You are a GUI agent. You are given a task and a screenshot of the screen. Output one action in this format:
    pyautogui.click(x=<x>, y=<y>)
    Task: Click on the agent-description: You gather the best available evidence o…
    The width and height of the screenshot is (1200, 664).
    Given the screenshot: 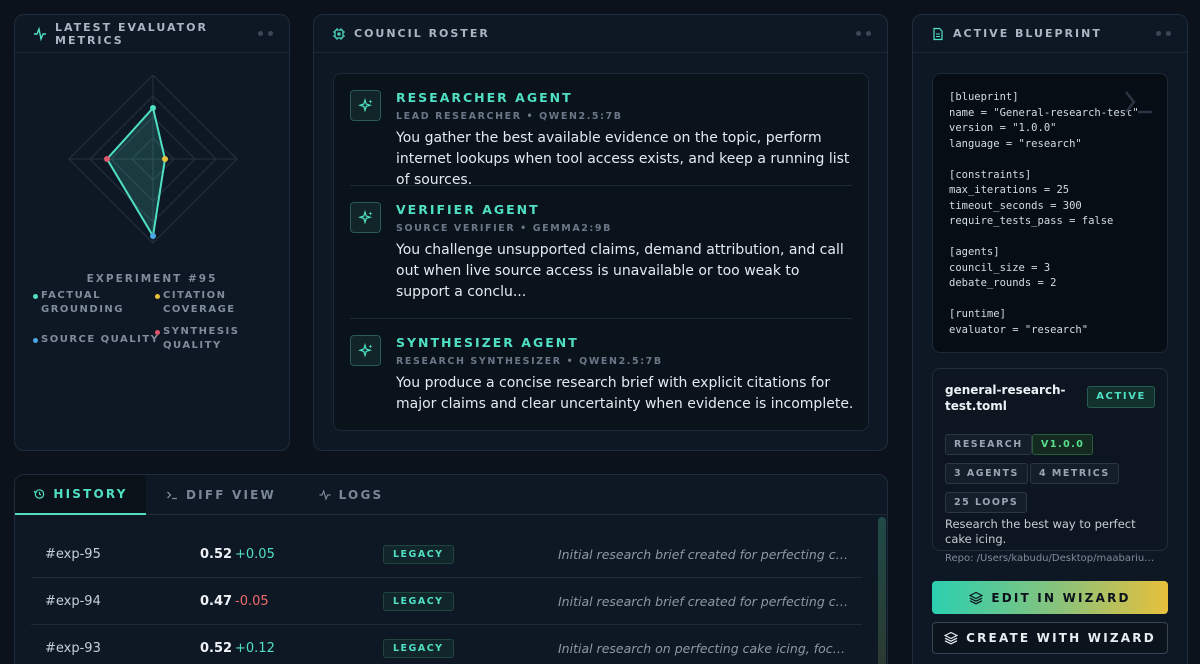 What is the action you would take?
    pyautogui.click(x=623, y=159)
    